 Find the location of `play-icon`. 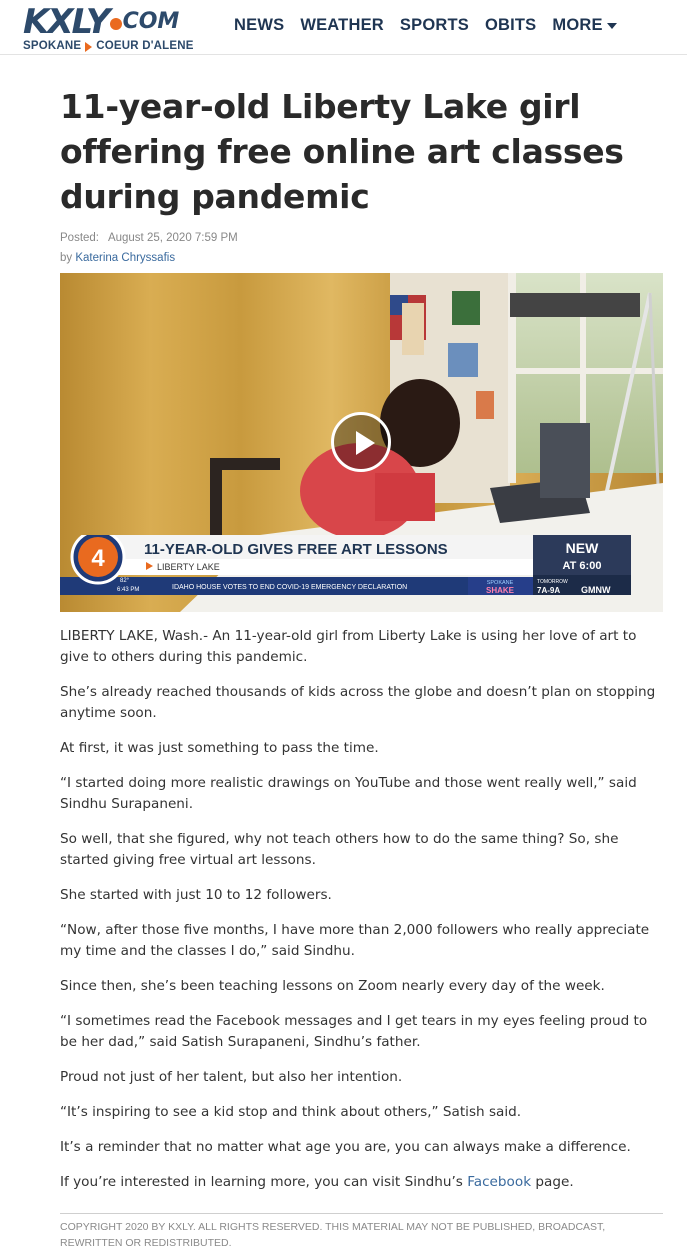

play-icon is located at coordinates (365, 443).